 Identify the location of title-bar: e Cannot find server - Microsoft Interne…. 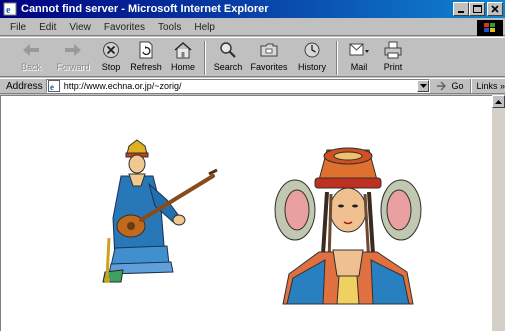
(252, 9).